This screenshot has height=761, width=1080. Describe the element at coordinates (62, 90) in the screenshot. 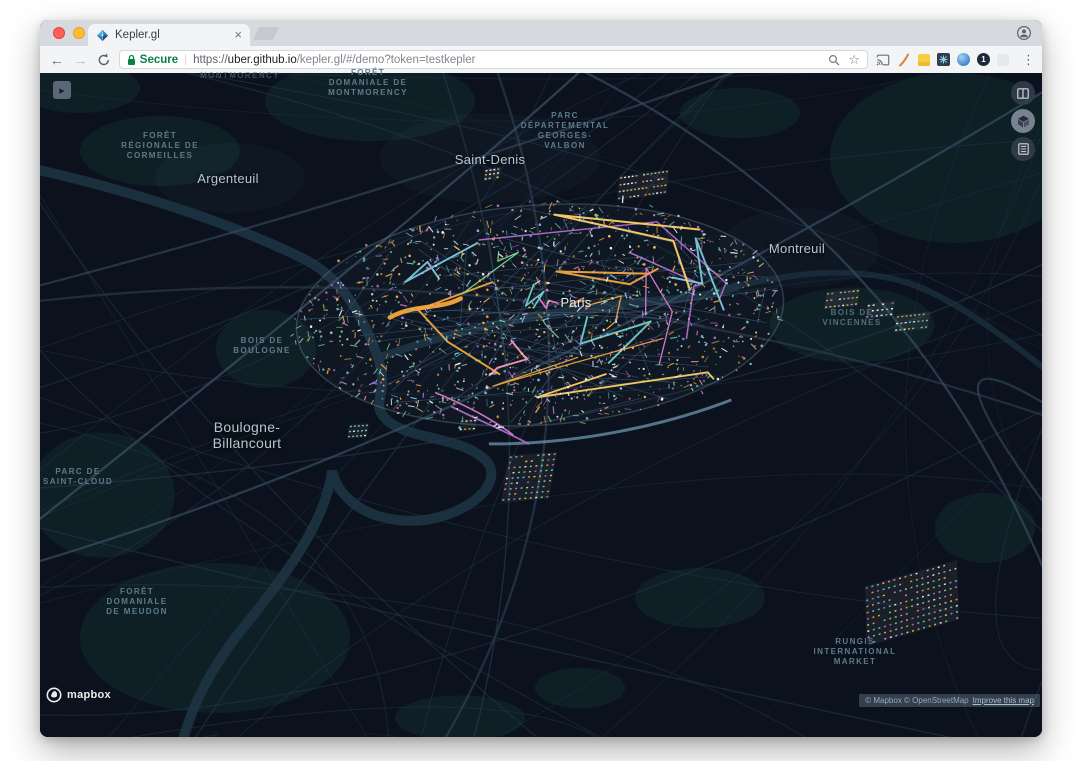

I see `expand-sidebar-button: ▸` at that location.